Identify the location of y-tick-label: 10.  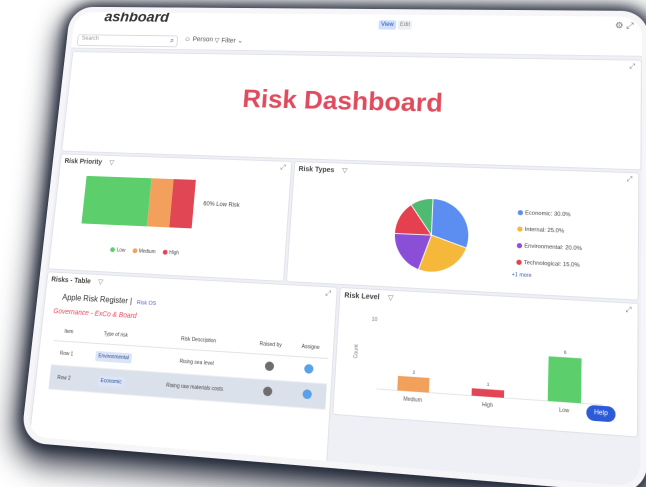
(374, 319).